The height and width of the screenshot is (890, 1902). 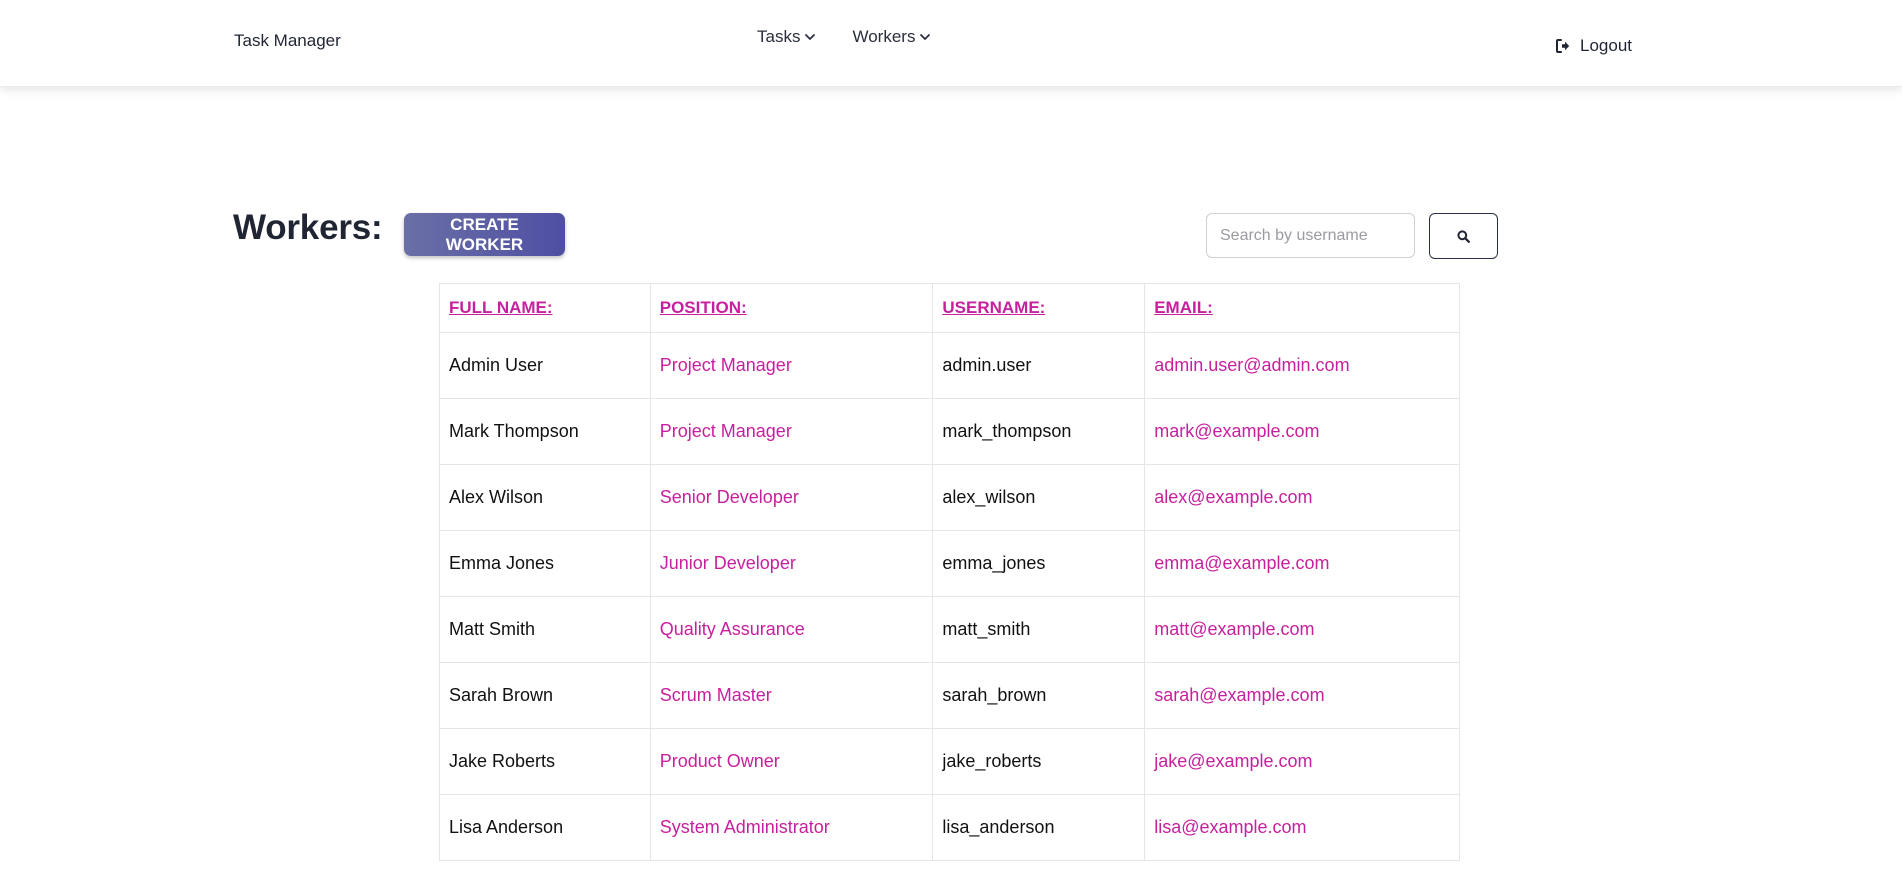 What do you see at coordinates (1039, 629) in the screenshot?
I see `cell-username: matt_smith` at bounding box center [1039, 629].